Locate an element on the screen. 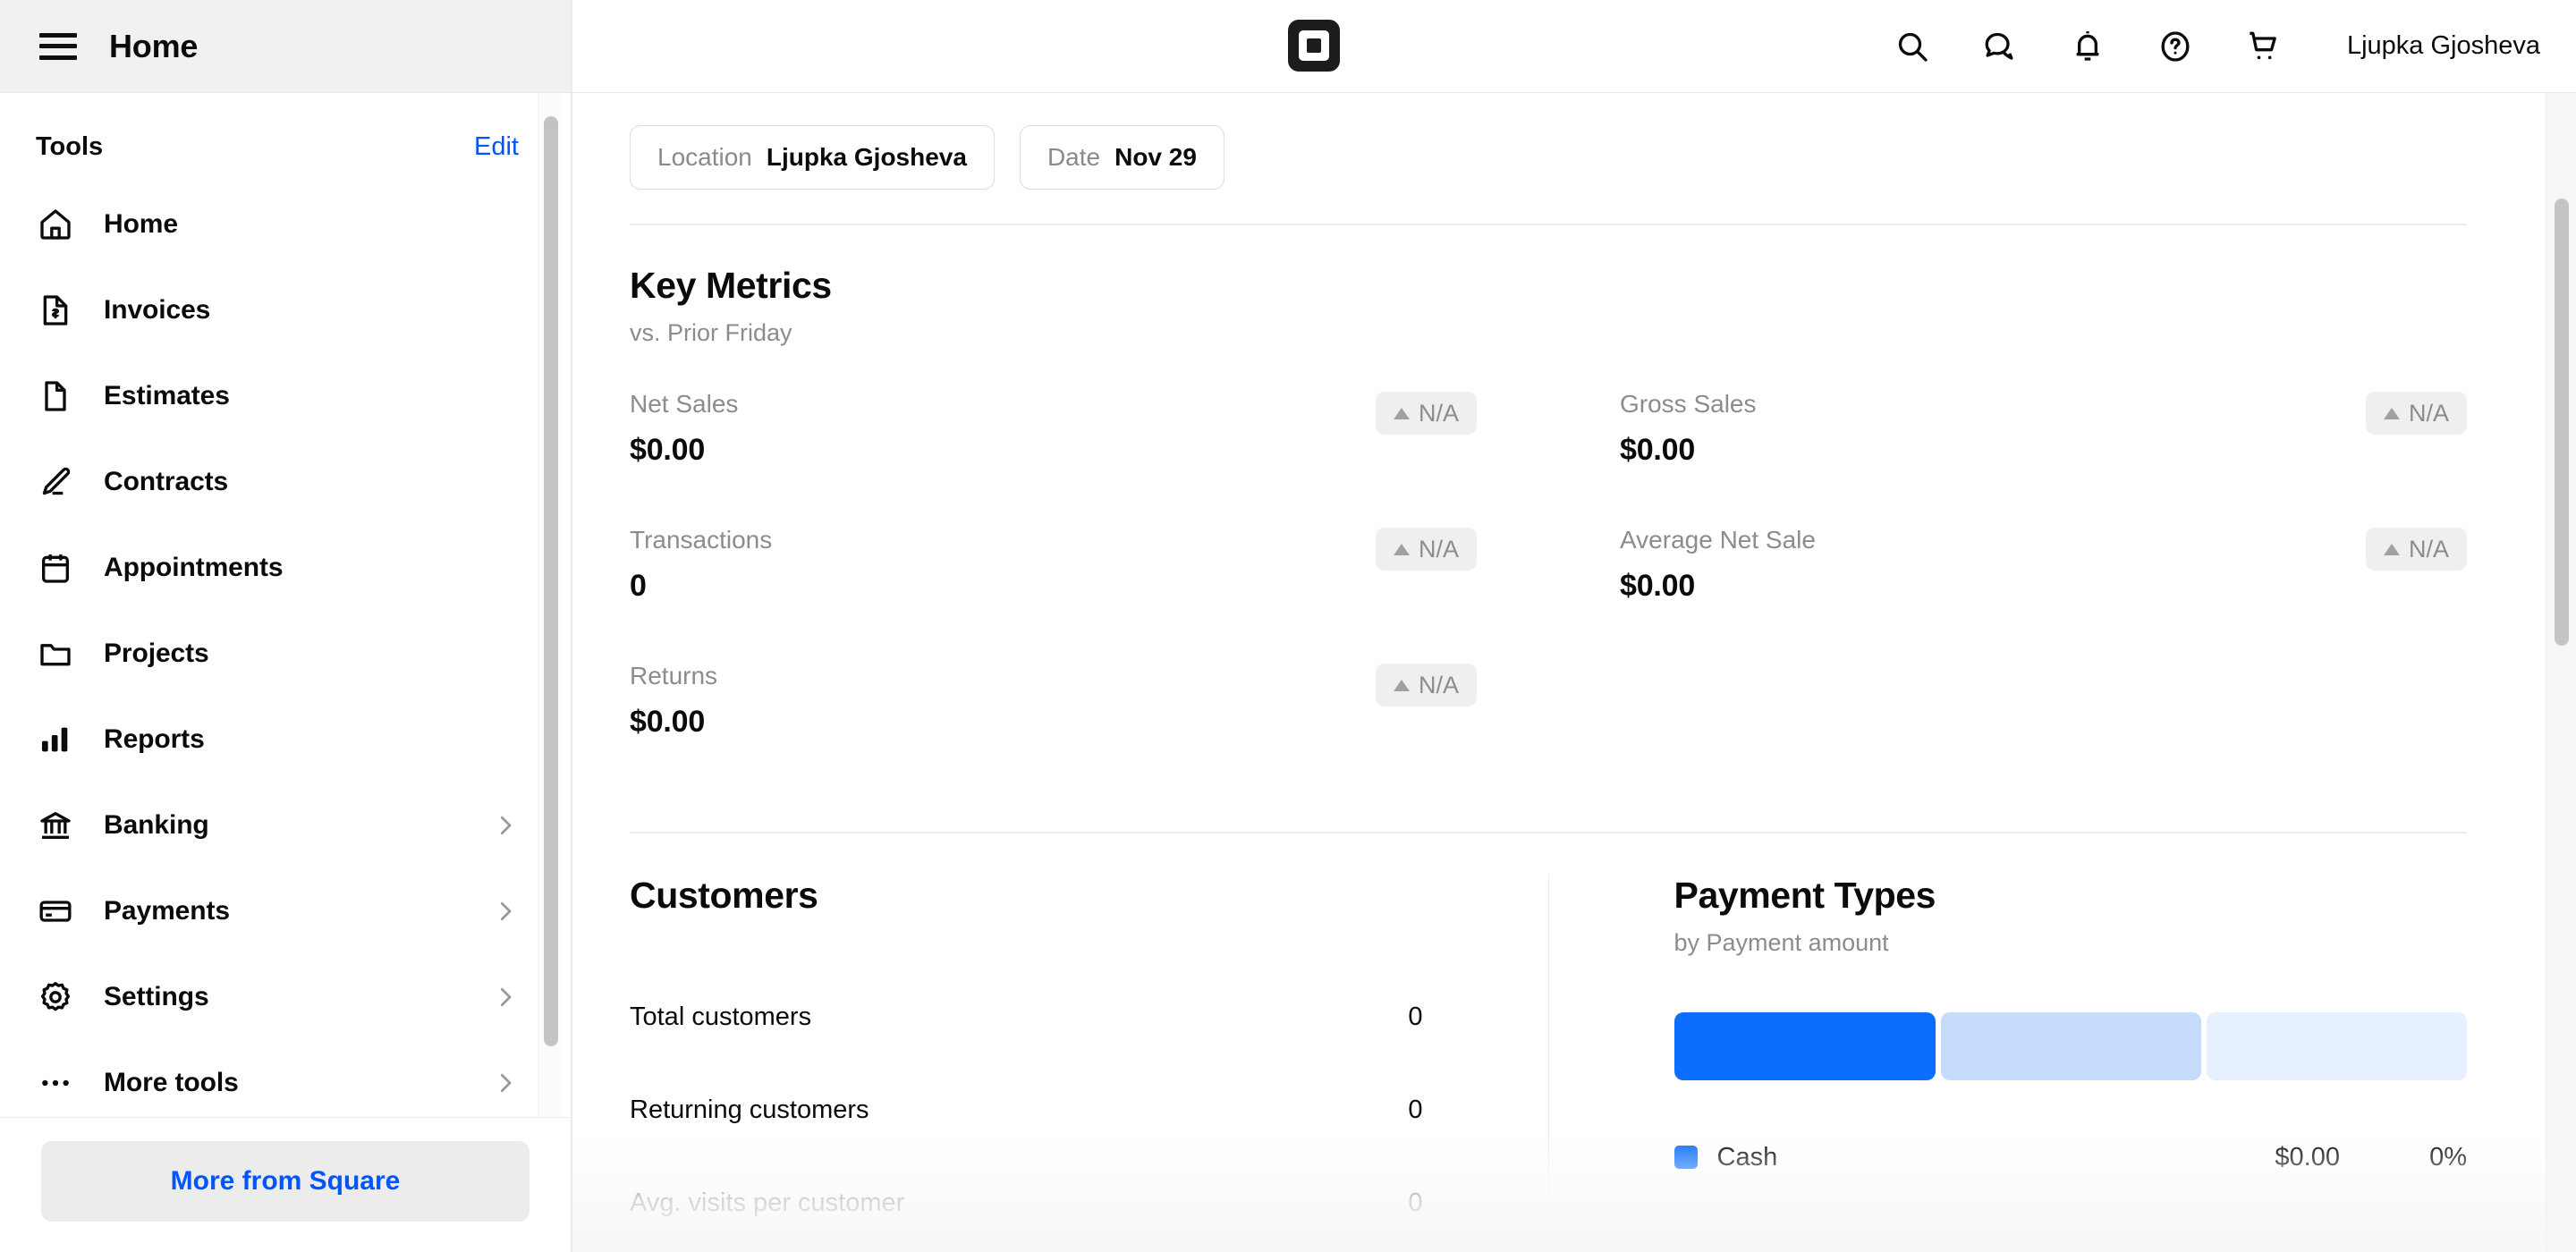 The width and height of the screenshot is (2576, 1252). sidebar-item-home: Home is located at coordinates (285, 224).